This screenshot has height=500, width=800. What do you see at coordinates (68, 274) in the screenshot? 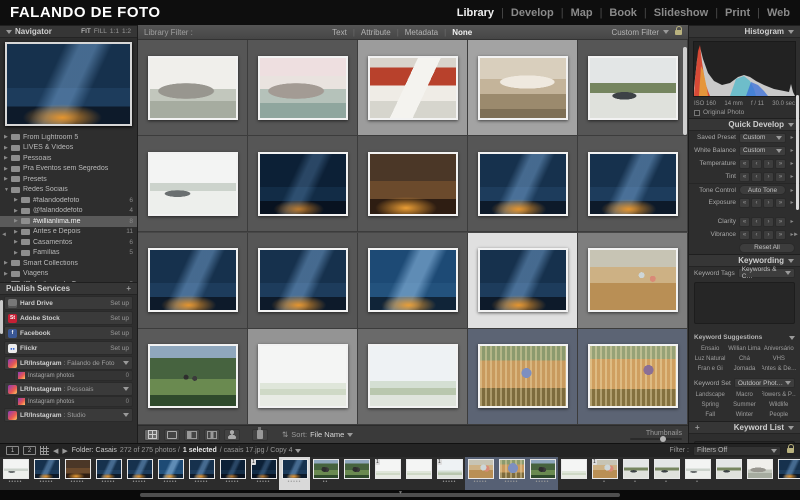
I see `collection-item: ▶ Viagens` at bounding box center [68, 274].